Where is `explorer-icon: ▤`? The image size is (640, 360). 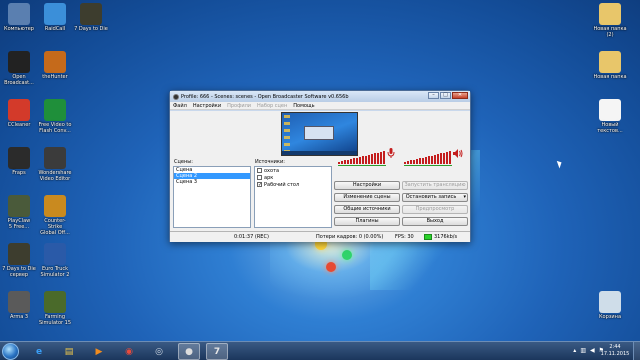
explorer-icon: ▤ is located at coordinates (69, 351).